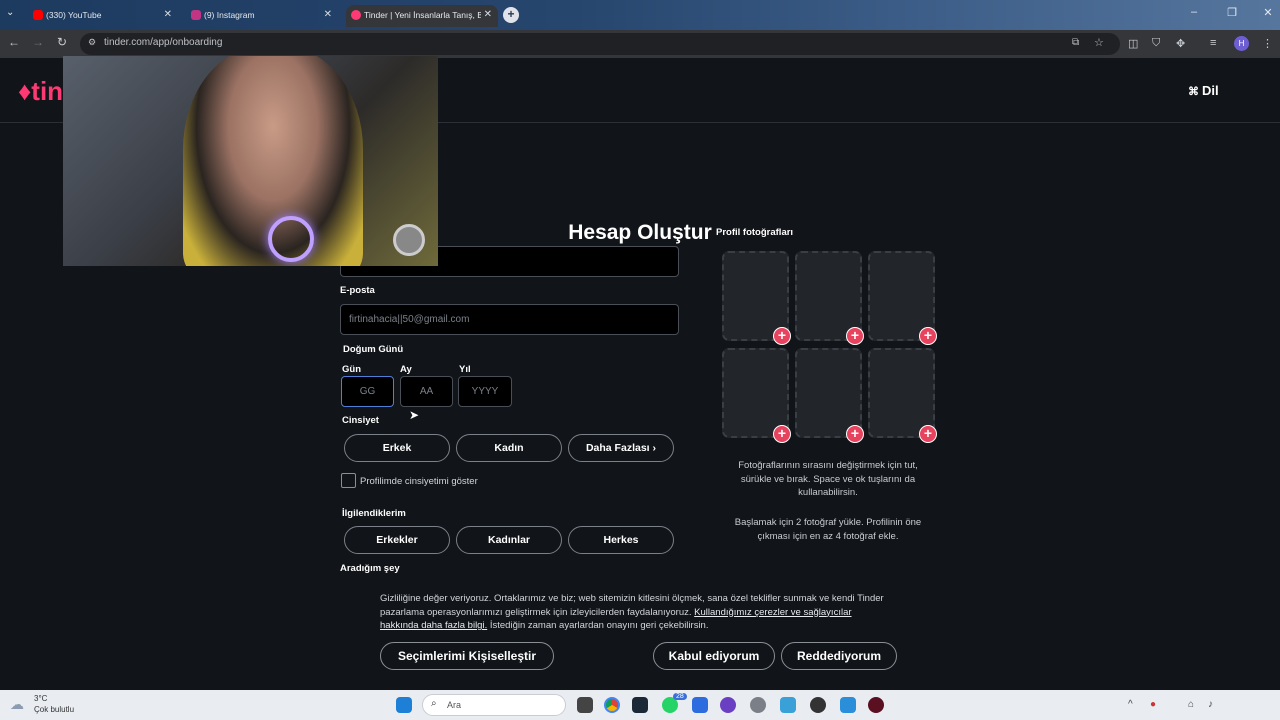 Image resolution: width=1280 pixels, height=720 pixels. What do you see at coordinates (291, 239) in the screenshot?
I see `headphones-icon` at bounding box center [291, 239].